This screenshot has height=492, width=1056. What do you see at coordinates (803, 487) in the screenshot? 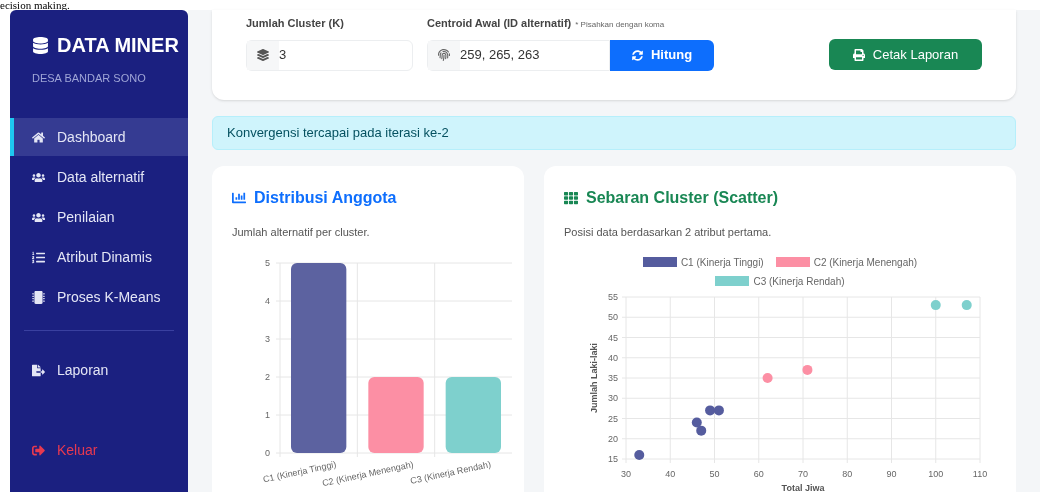
I see `x-axis-title: Total Jiwa` at bounding box center [803, 487].